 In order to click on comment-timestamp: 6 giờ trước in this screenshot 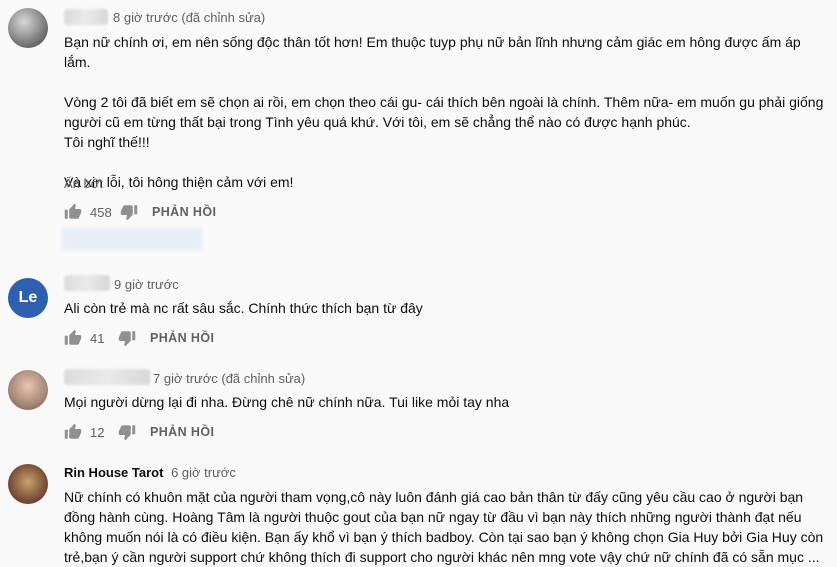, I will do `click(203, 472)`.